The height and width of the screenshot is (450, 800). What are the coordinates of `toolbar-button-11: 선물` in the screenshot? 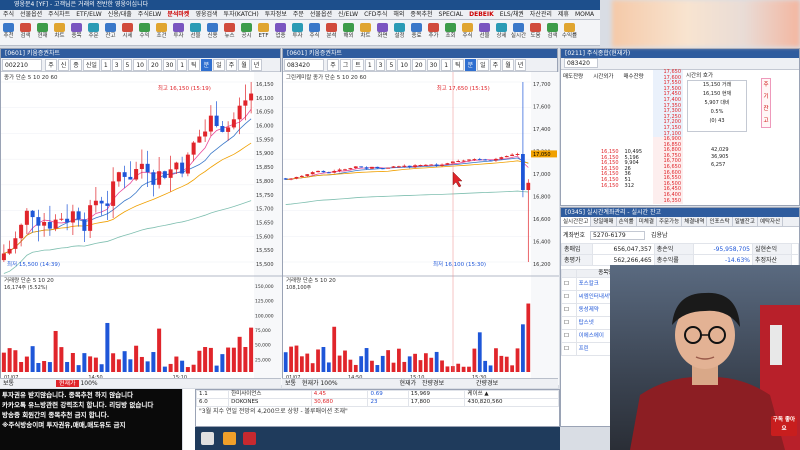 It's located at (195, 33).